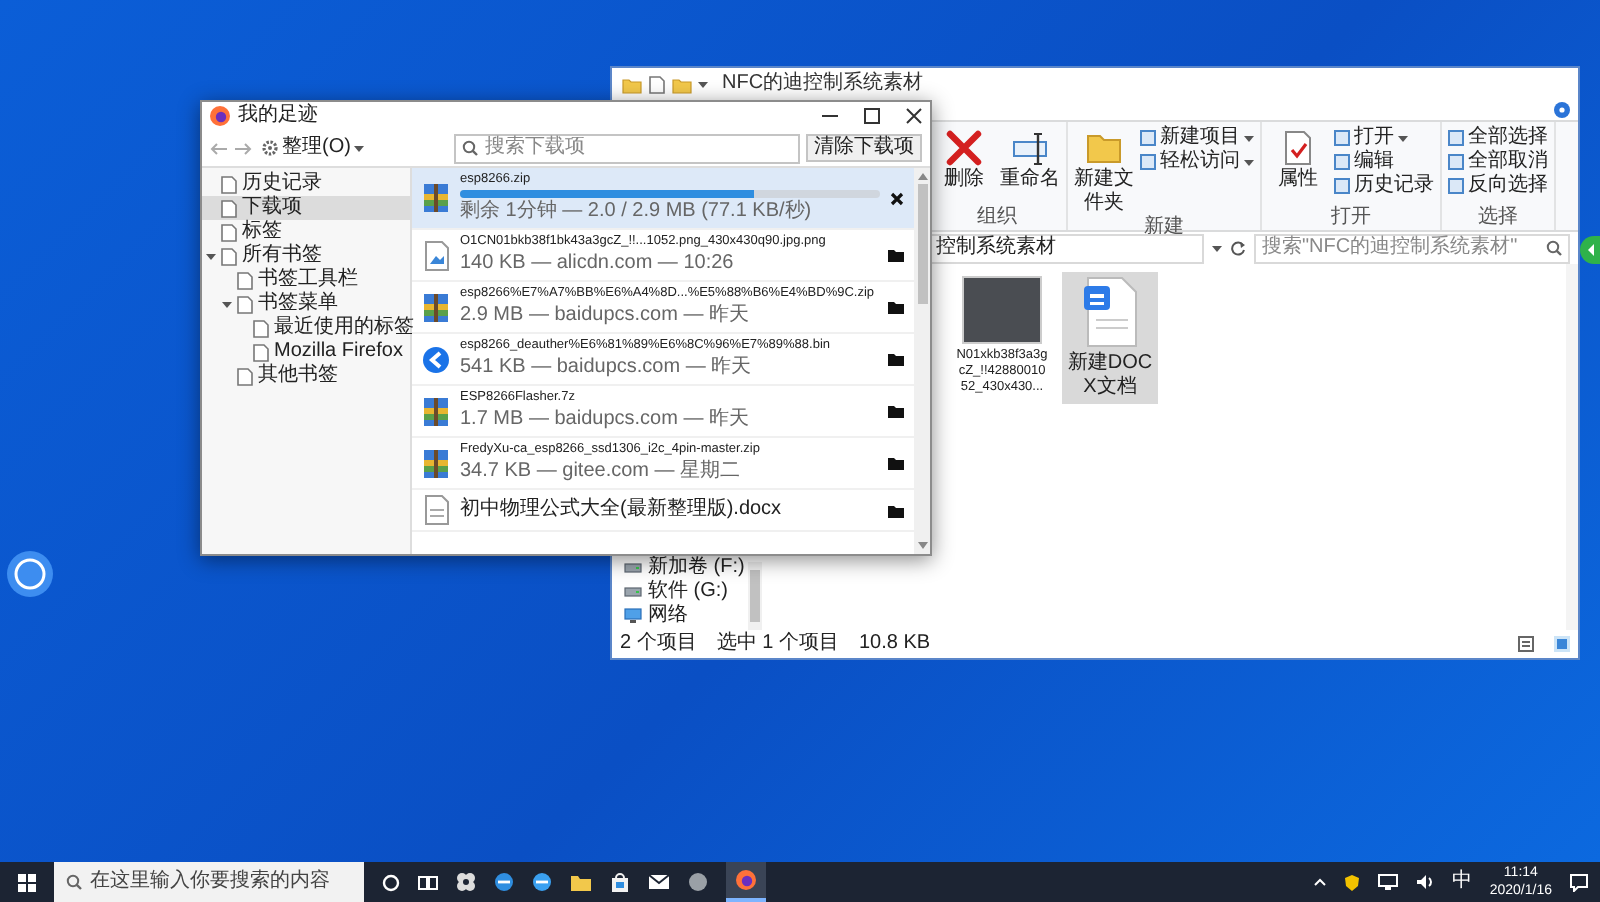 The image size is (1600, 902). What do you see at coordinates (1351, 218) in the screenshot?
I see `ribbon-group-label: 打开` at bounding box center [1351, 218].